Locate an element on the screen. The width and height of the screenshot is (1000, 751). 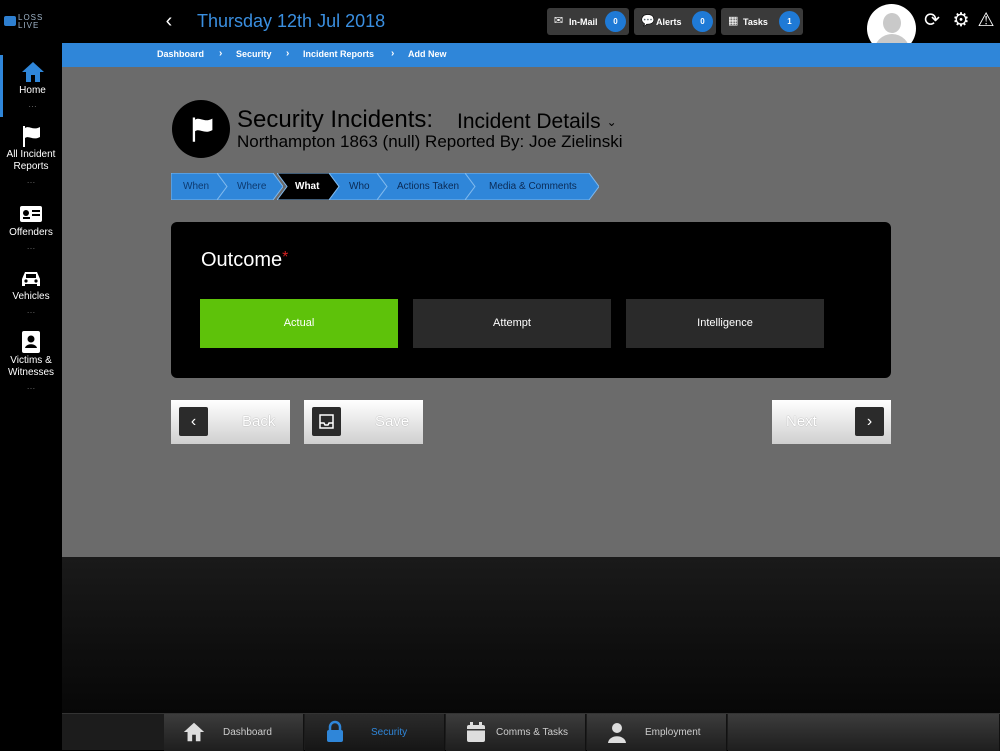
tab-security: Security is located at coordinates (375, 732).